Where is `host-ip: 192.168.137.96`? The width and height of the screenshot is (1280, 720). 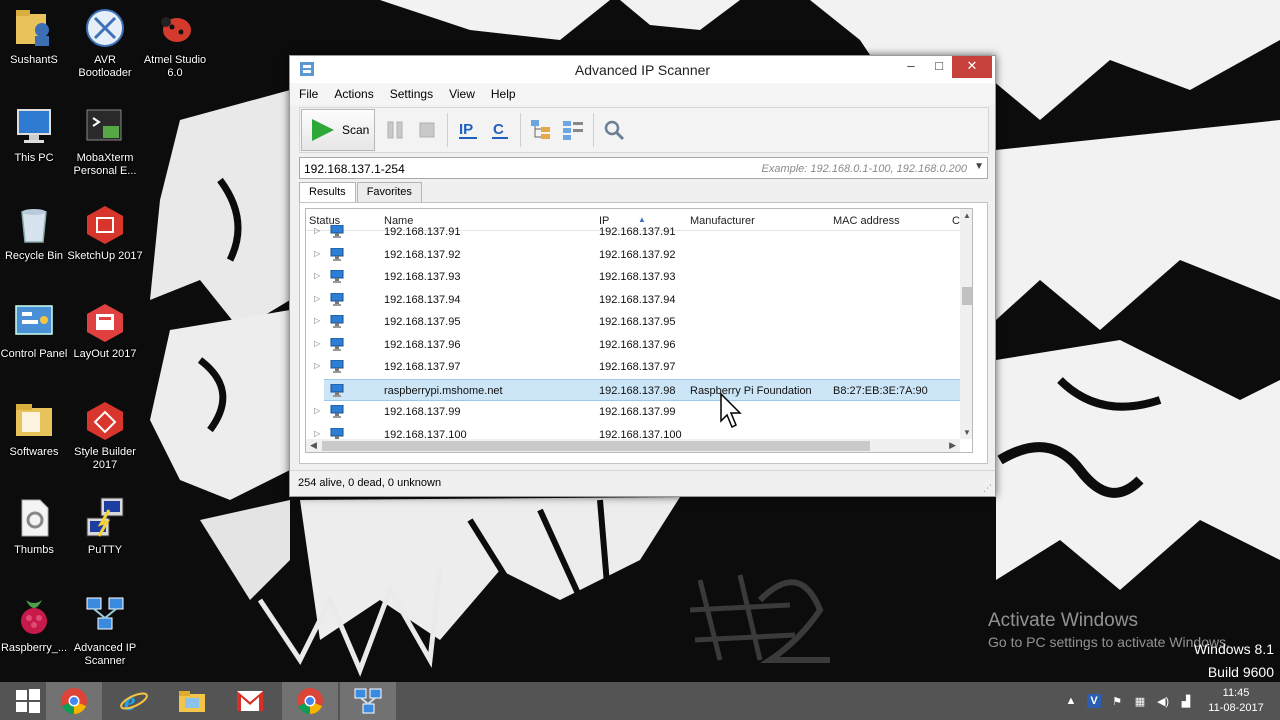 host-ip: 192.168.137.96 is located at coordinates (637, 344).